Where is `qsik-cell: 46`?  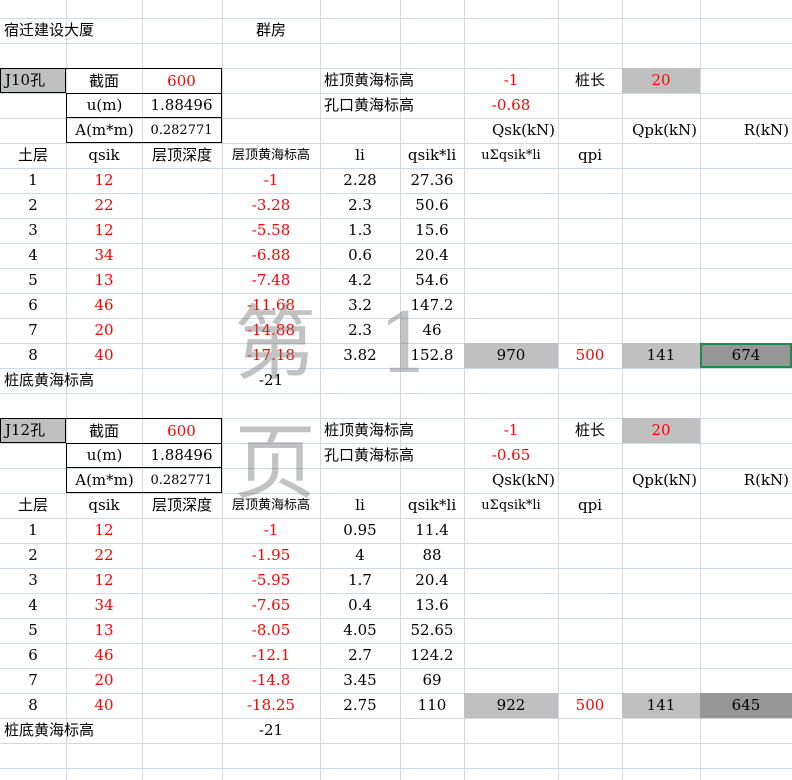
qsik-cell: 46 is located at coordinates (104, 655).